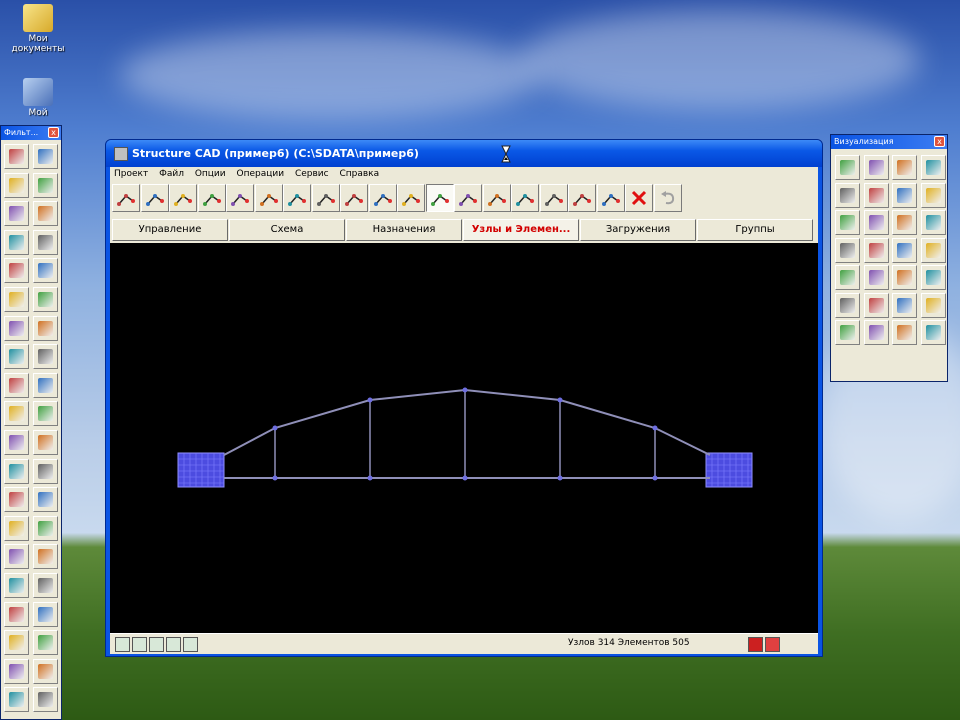 Image resolution: width=960 pixels, height=720 pixels. Describe the element at coordinates (525, 198) in the screenshot. I see `mesh-tool-button` at that location.